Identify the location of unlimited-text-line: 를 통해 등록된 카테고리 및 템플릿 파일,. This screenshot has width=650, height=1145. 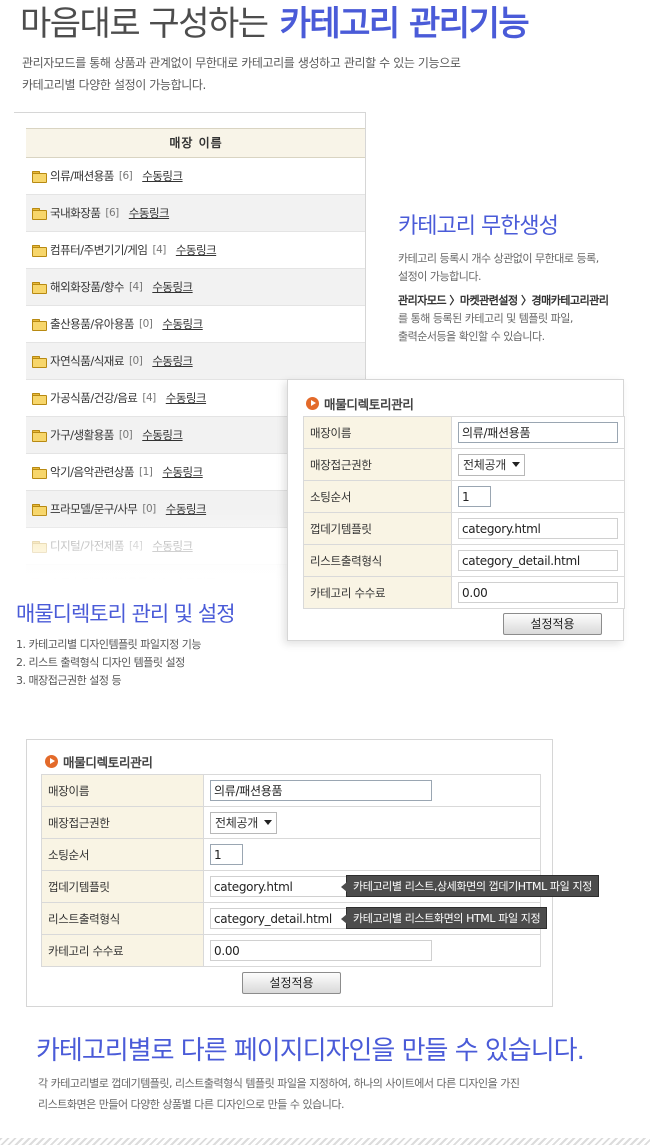
(485, 318).